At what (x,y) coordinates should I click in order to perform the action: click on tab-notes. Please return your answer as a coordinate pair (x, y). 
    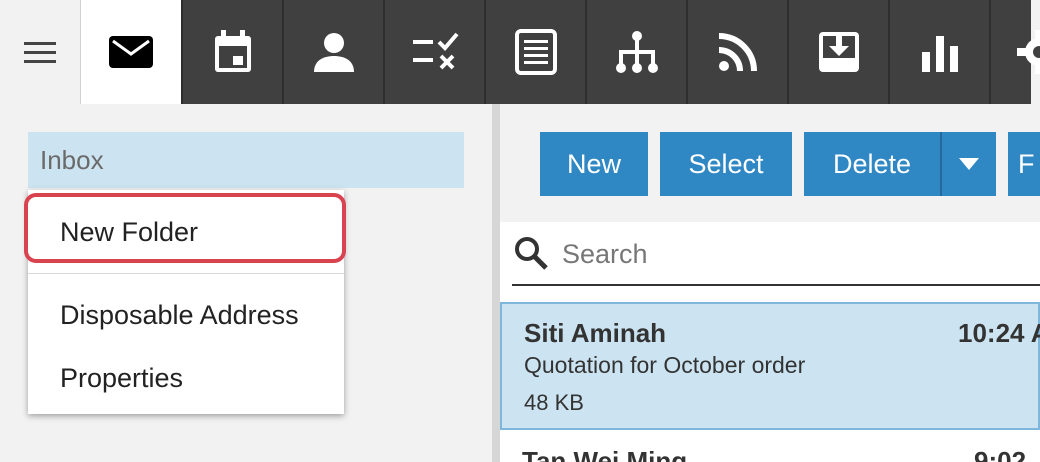
    Looking at the image, I should click on (534, 52).